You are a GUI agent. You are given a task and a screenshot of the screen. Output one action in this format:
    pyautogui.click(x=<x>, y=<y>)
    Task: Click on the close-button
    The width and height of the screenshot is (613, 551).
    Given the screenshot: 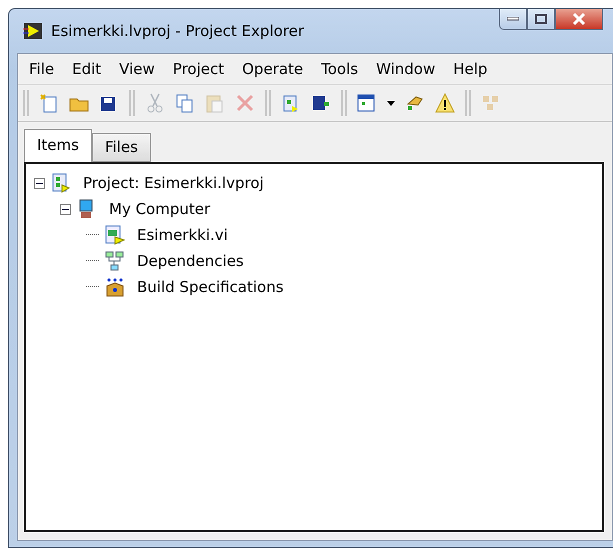 What is the action you would take?
    pyautogui.click(x=579, y=19)
    